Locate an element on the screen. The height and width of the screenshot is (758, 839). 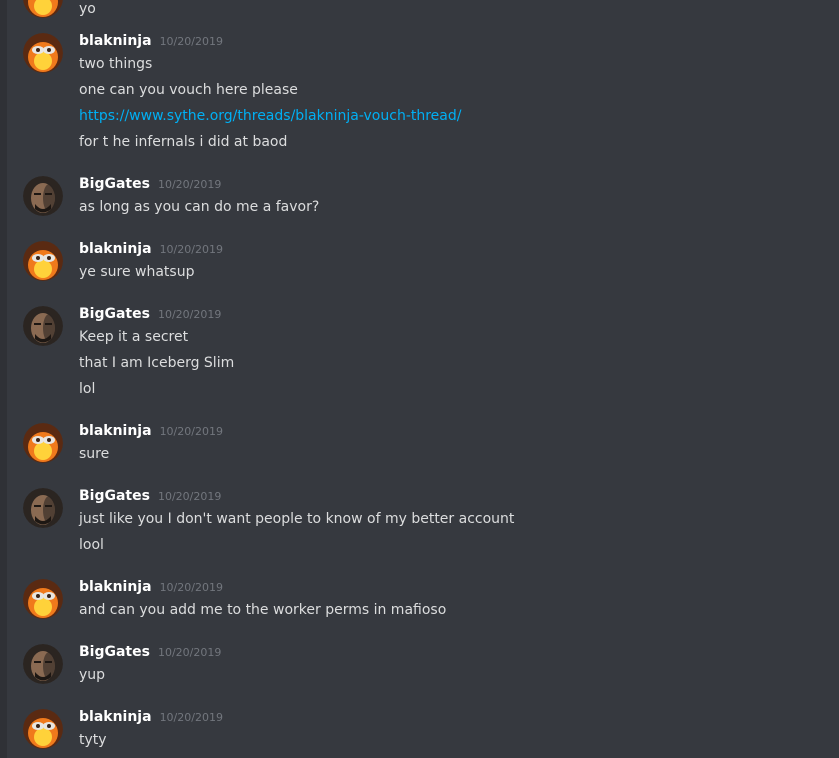
message-text: lol is located at coordinates (87, 389).